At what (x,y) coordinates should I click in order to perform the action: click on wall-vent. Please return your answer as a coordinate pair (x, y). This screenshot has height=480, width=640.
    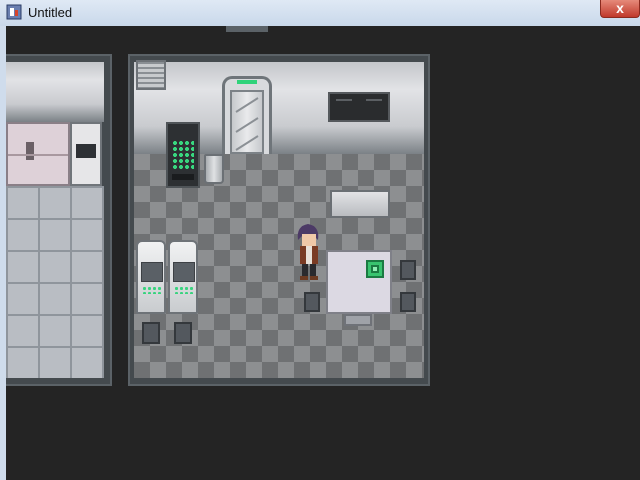
    Looking at the image, I should click on (151, 75).